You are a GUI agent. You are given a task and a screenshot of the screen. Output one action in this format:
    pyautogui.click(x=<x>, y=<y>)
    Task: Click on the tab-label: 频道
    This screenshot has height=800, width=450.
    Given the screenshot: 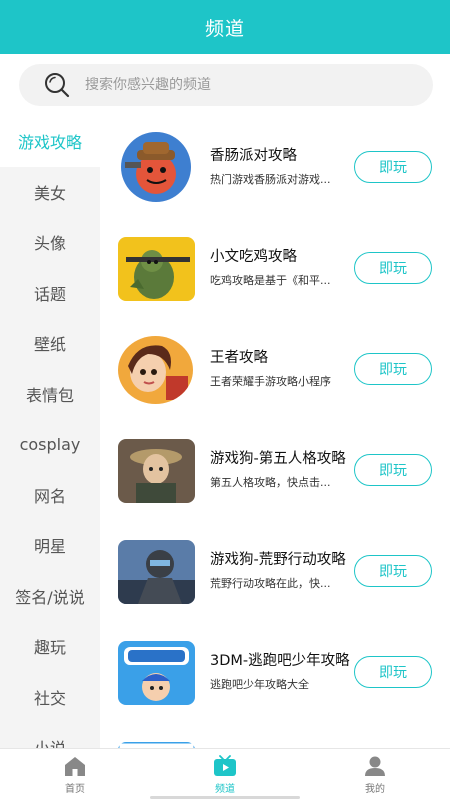 What is the action you would take?
    pyautogui.click(x=225, y=789)
    